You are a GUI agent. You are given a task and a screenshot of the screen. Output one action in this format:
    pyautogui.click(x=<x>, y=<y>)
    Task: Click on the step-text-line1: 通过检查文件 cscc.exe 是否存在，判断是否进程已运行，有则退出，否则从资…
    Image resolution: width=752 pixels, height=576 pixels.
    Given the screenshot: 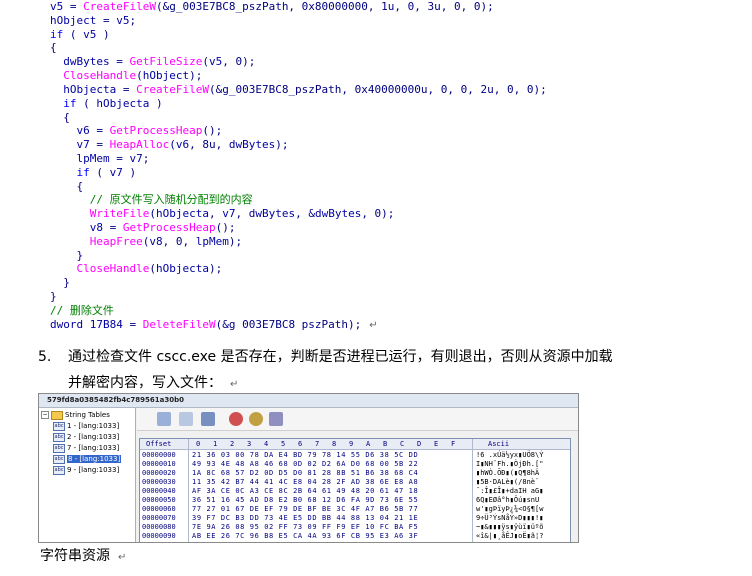 What is the action you would take?
    pyautogui.click(x=340, y=357)
    